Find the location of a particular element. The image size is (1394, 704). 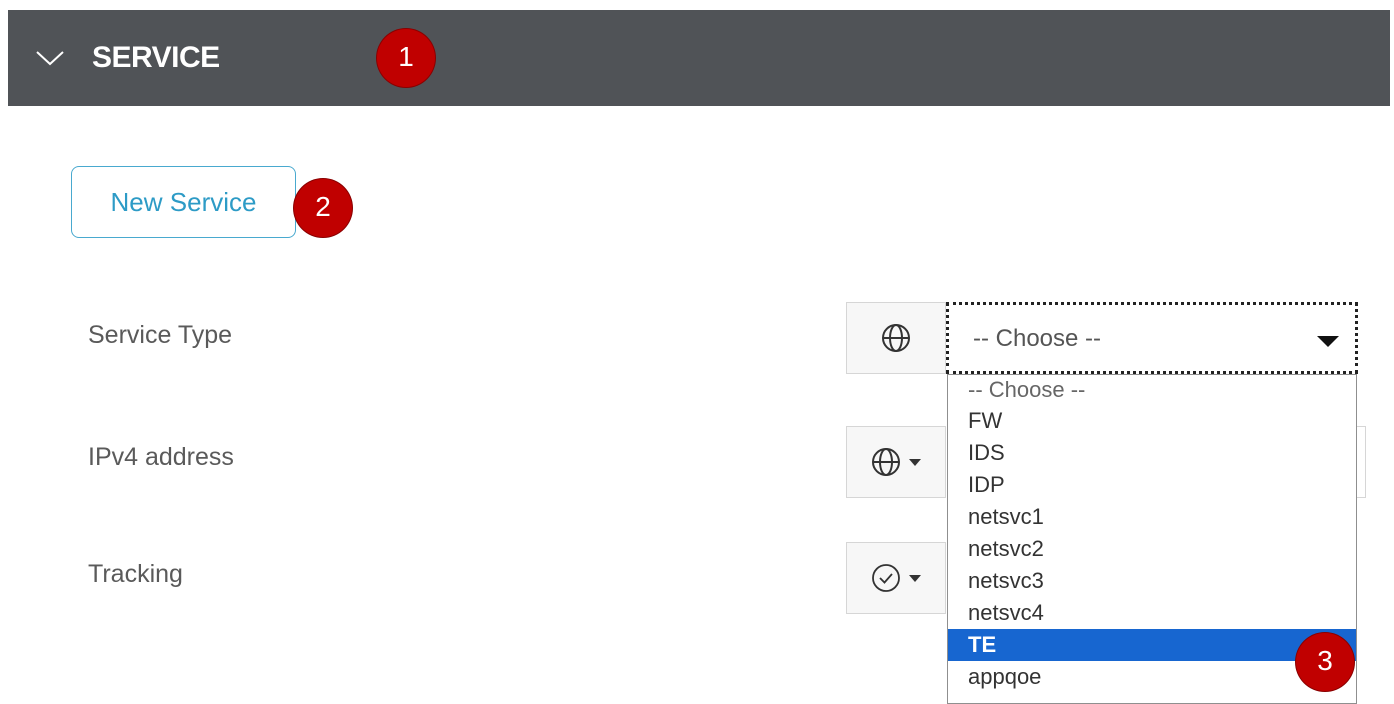

option-fw: FW is located at coordinates (1152, 421).